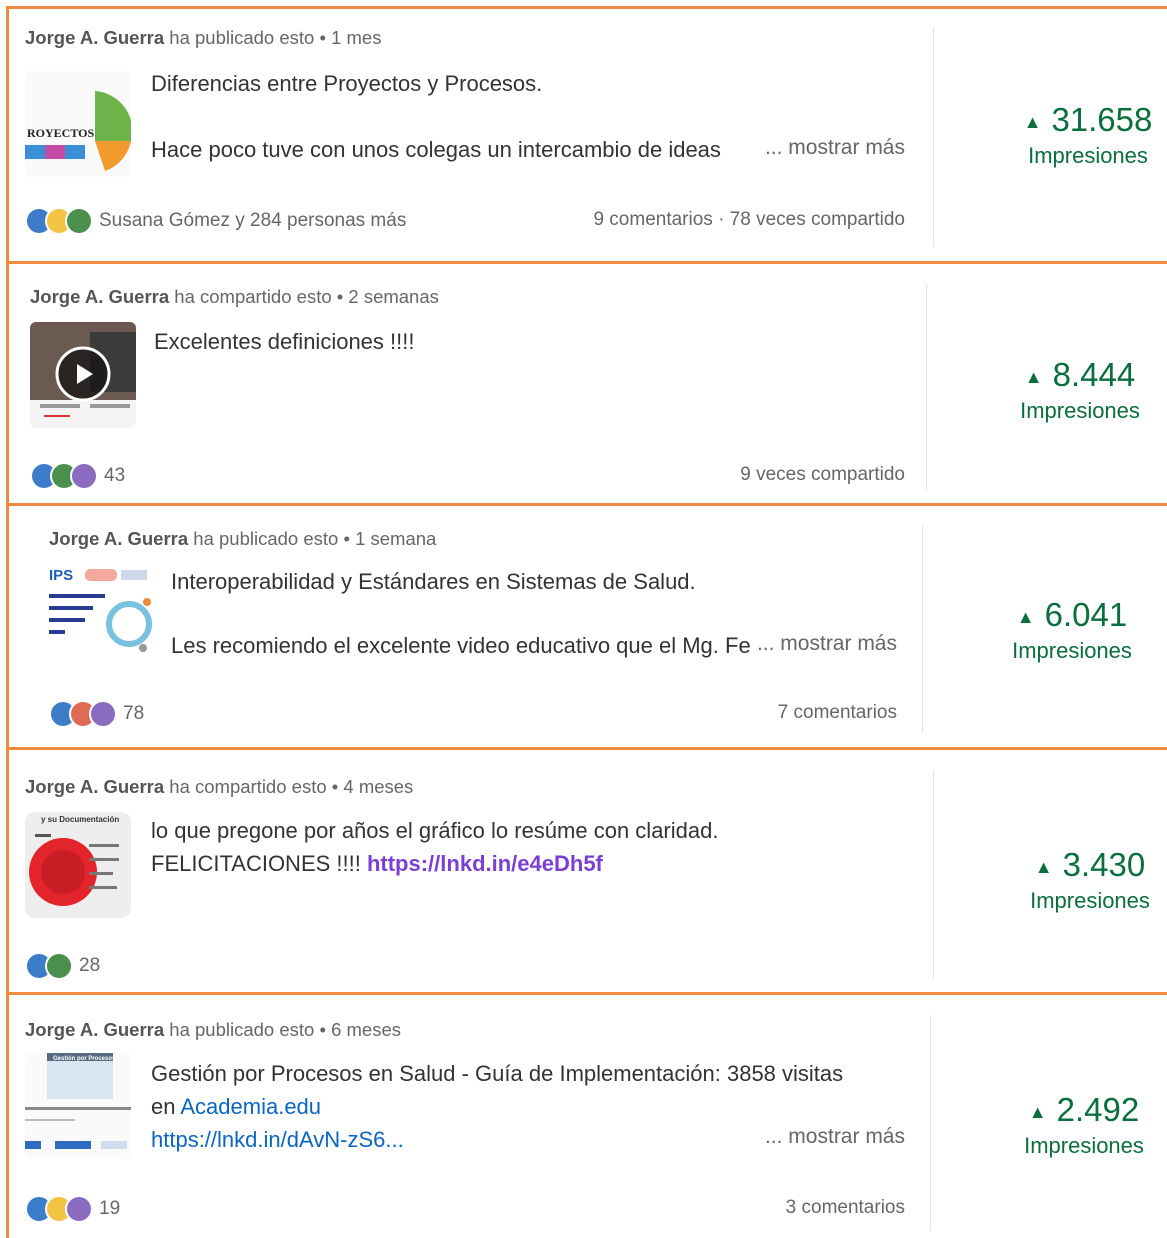  What do you see at coordinates (284, 341) in the screenshot?
I see `post-text: Excelentes definiciones !!!!` at bounding box center [284, 341].